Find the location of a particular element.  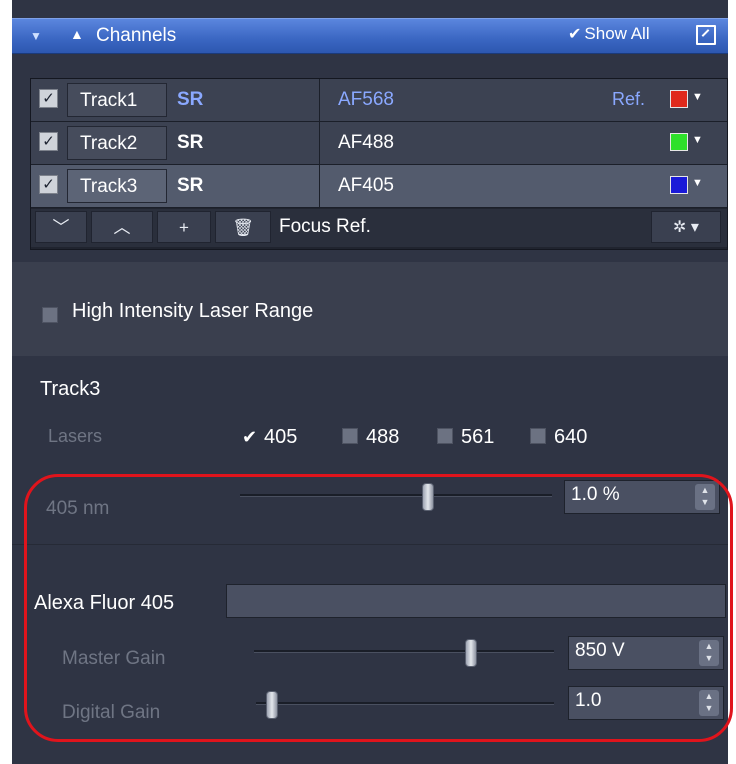

laser-power-label: 405 nm is located at coordinates (78, 508).